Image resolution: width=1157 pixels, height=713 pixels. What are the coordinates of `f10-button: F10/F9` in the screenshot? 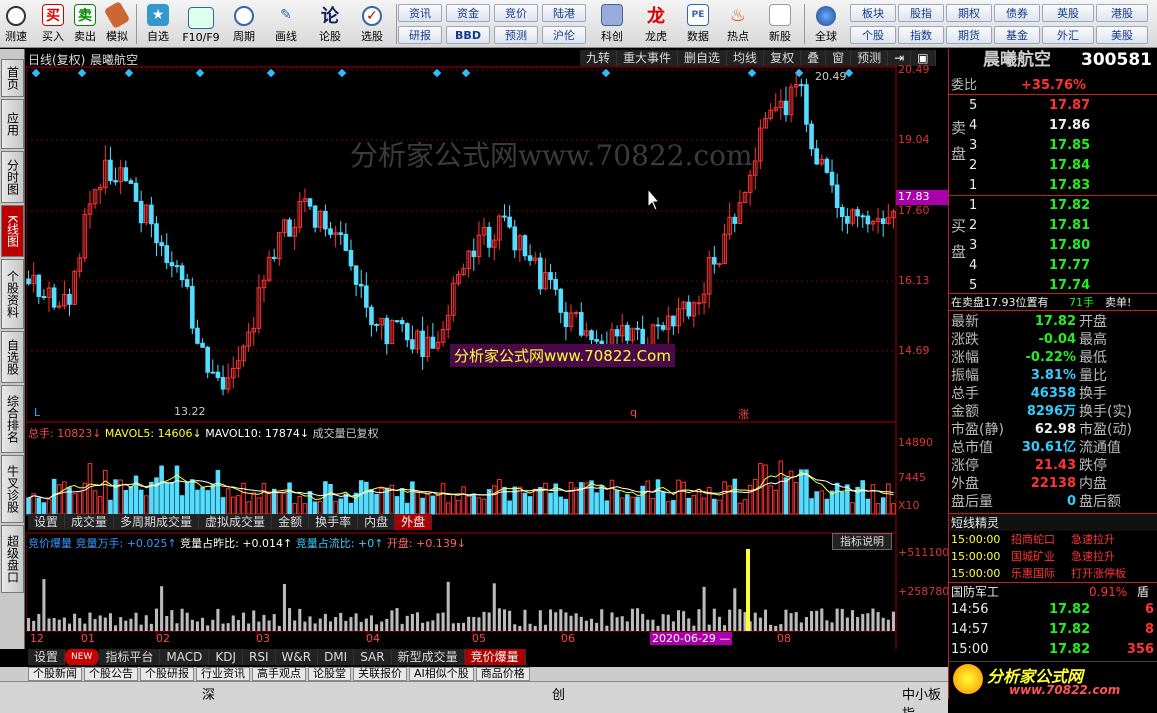 It's located at (201, 24).